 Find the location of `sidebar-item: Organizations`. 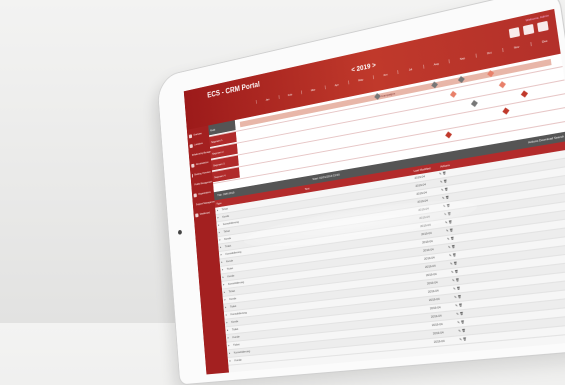

sidebar-item: Organizations is located at coordinates (202, 194).